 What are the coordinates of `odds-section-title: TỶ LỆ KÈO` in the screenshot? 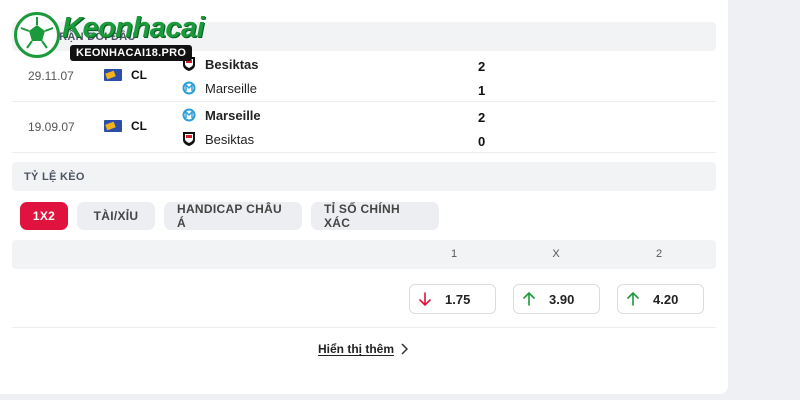 It's located at (54, 176).